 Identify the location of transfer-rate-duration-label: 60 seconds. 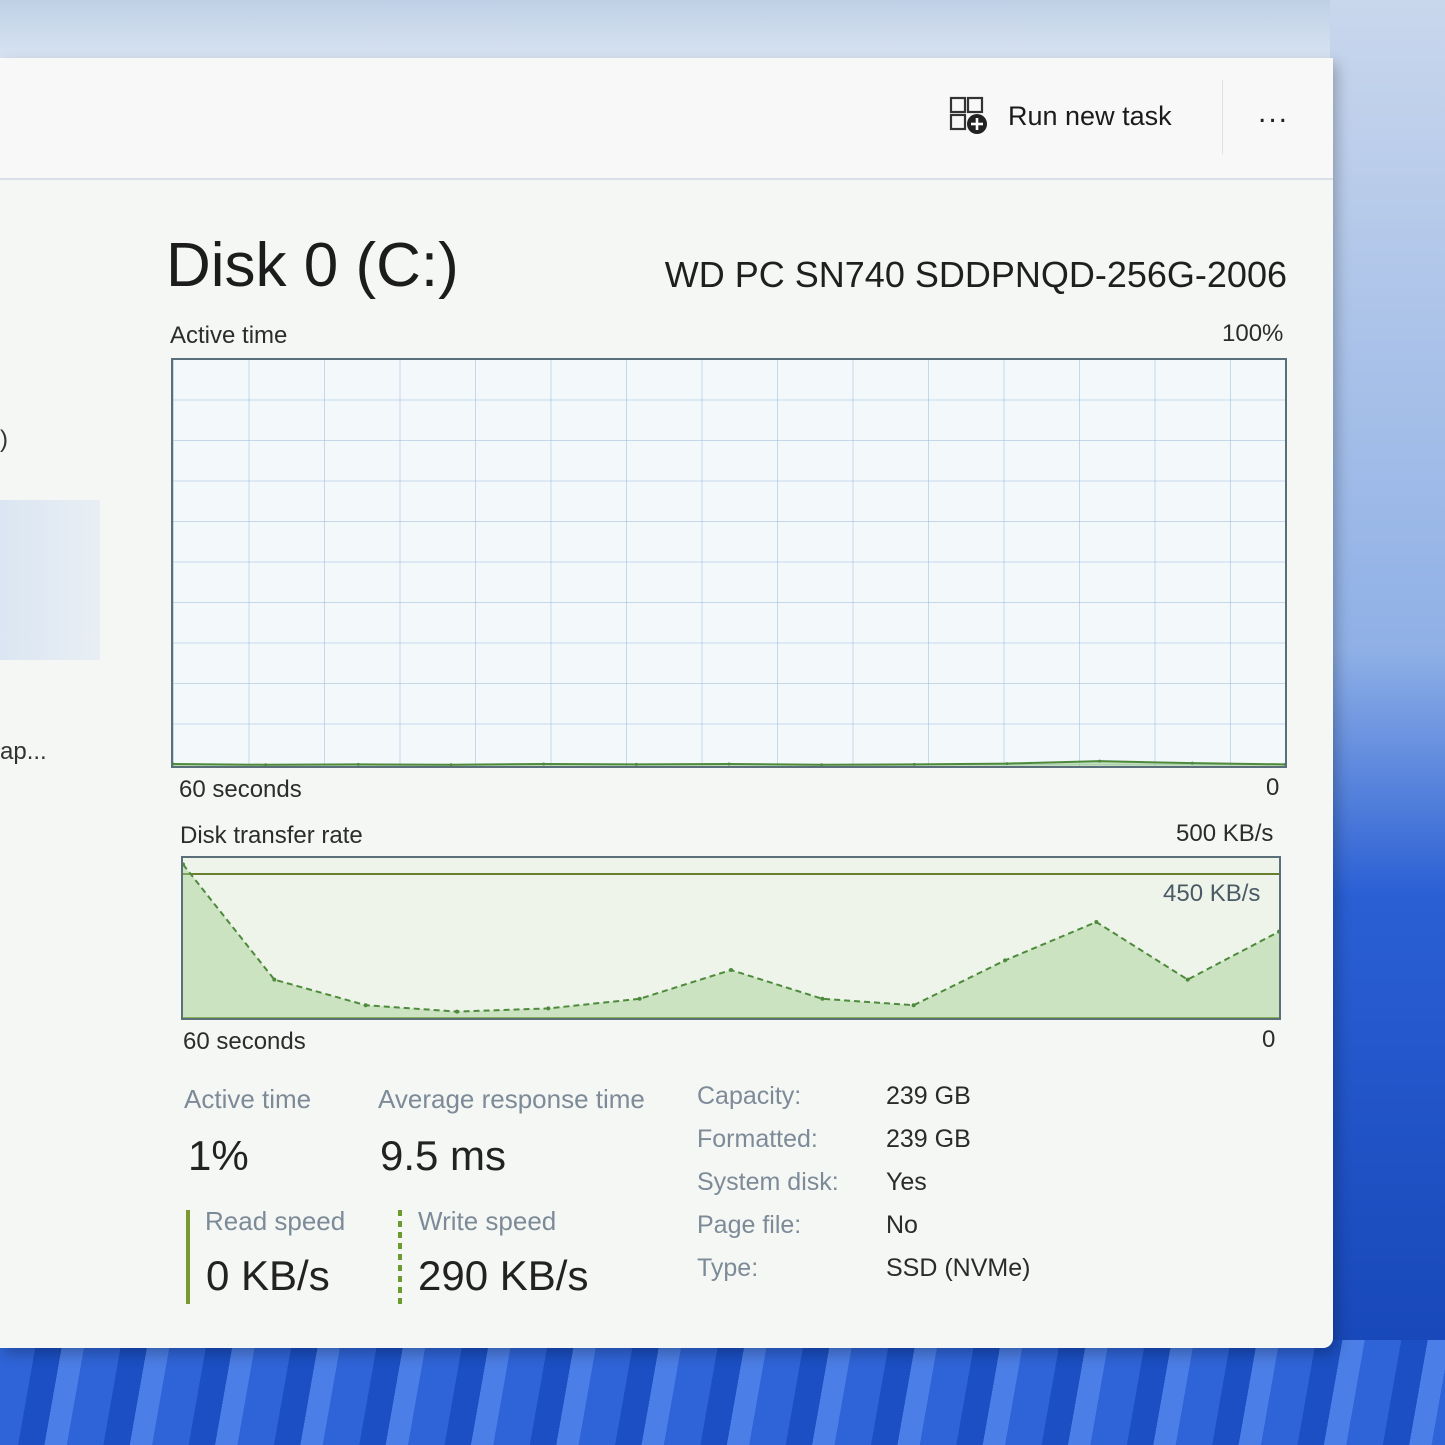
(244, 1041).